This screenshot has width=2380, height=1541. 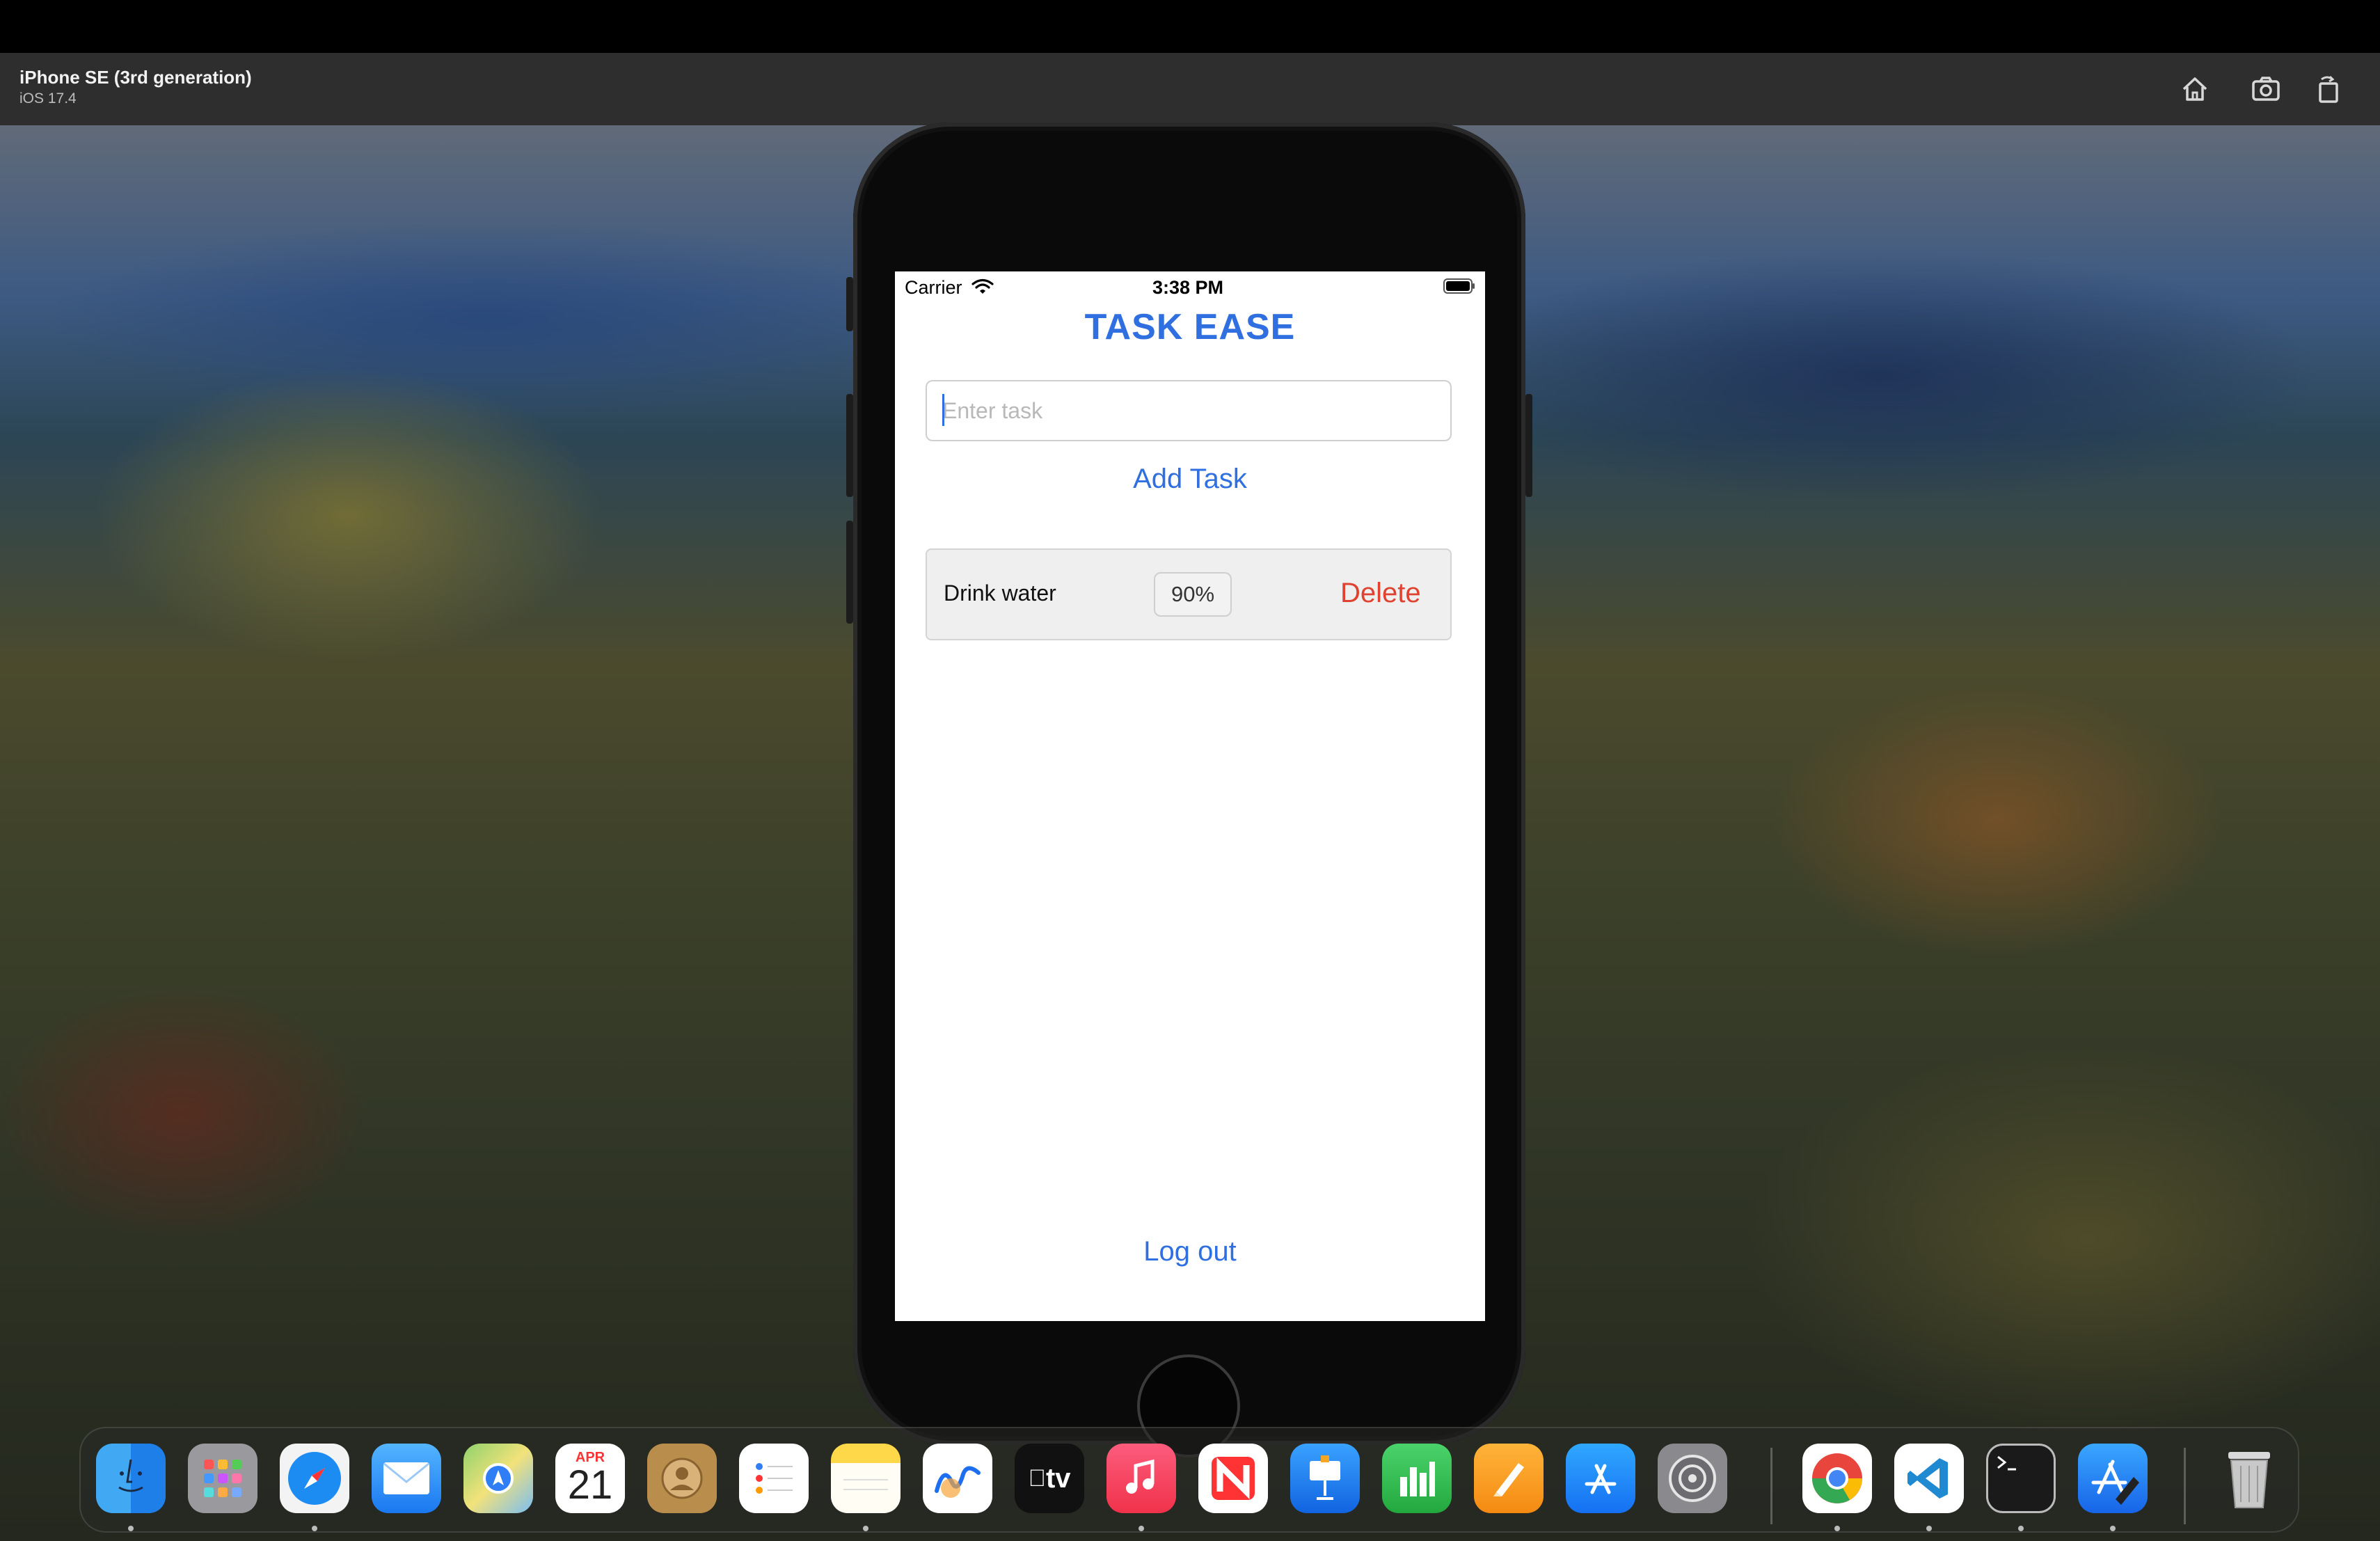 What do you see at coordinates (222, 1478) in the screenshot?
I see `launchpad-icon` at bounding box center [222, 1478].